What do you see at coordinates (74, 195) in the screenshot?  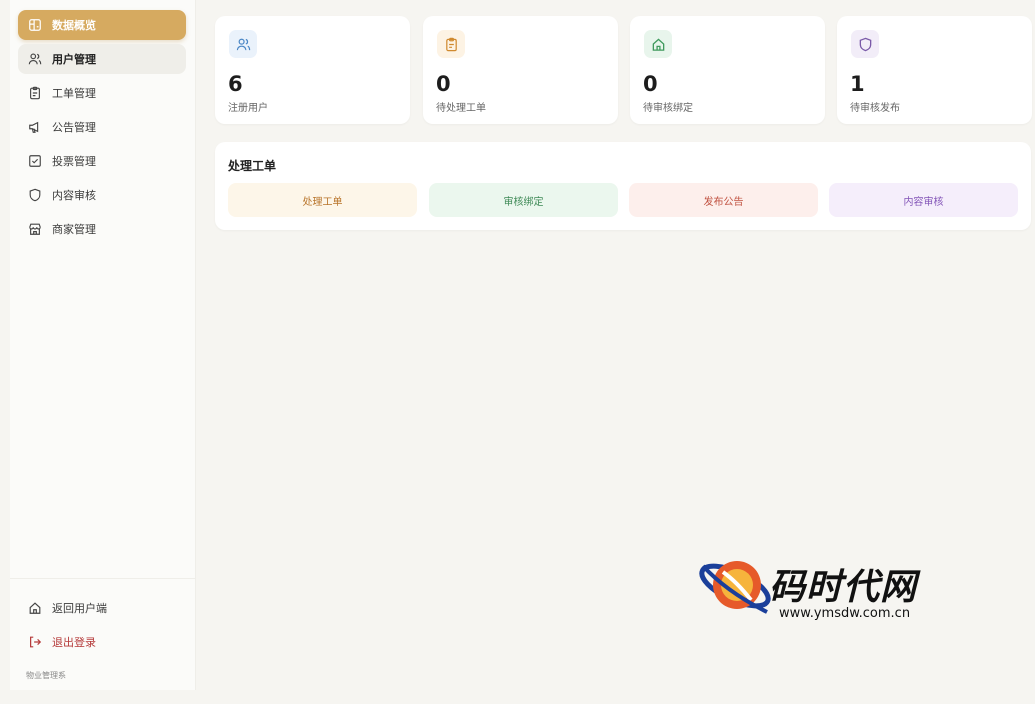 I see `sidebar-item-label: 内容审核` at bounding box center [74, 195].